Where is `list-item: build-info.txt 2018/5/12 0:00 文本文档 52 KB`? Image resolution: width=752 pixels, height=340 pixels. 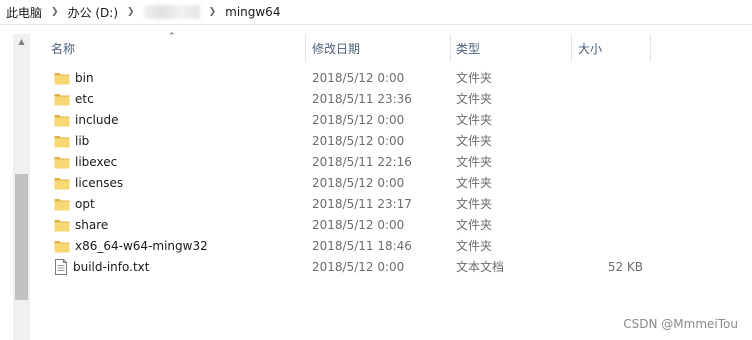 list-item: build-info.txt 2018/5/12 0:00 文本文档 52 KB is located at coordinates (364, 266).